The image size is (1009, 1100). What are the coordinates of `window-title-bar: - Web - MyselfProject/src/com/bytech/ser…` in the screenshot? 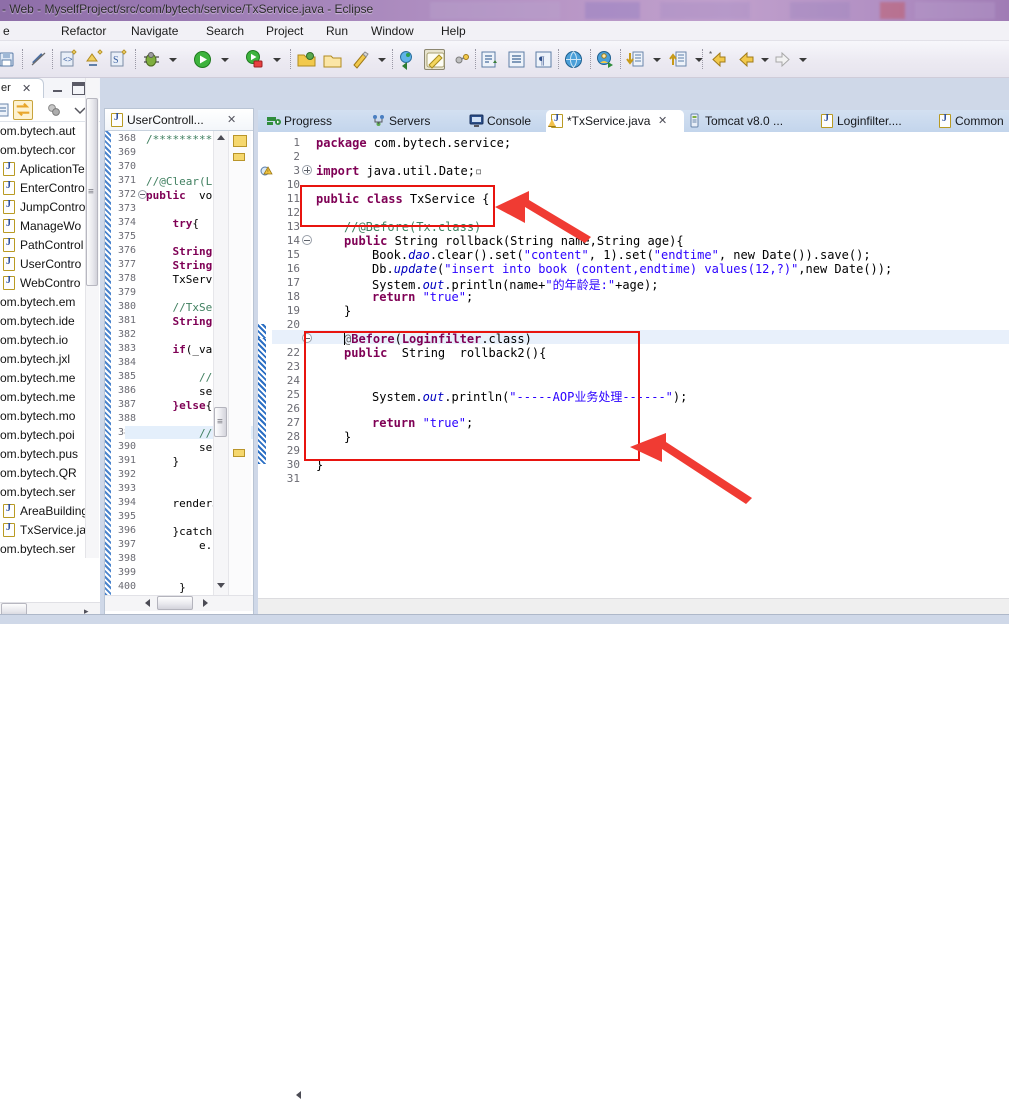 It's located at (504, 10).